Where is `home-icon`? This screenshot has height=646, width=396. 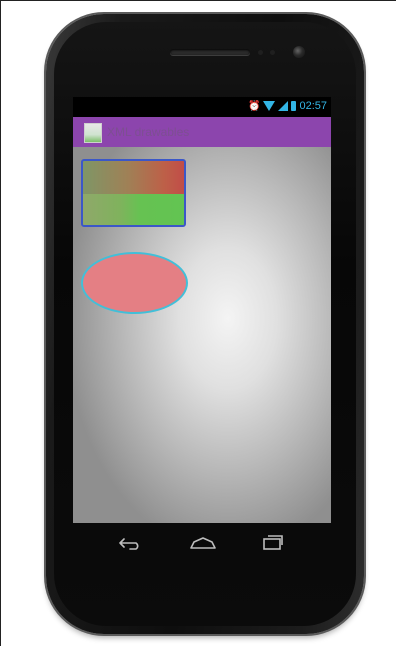
home-icon is located at coordinates (203, 543).